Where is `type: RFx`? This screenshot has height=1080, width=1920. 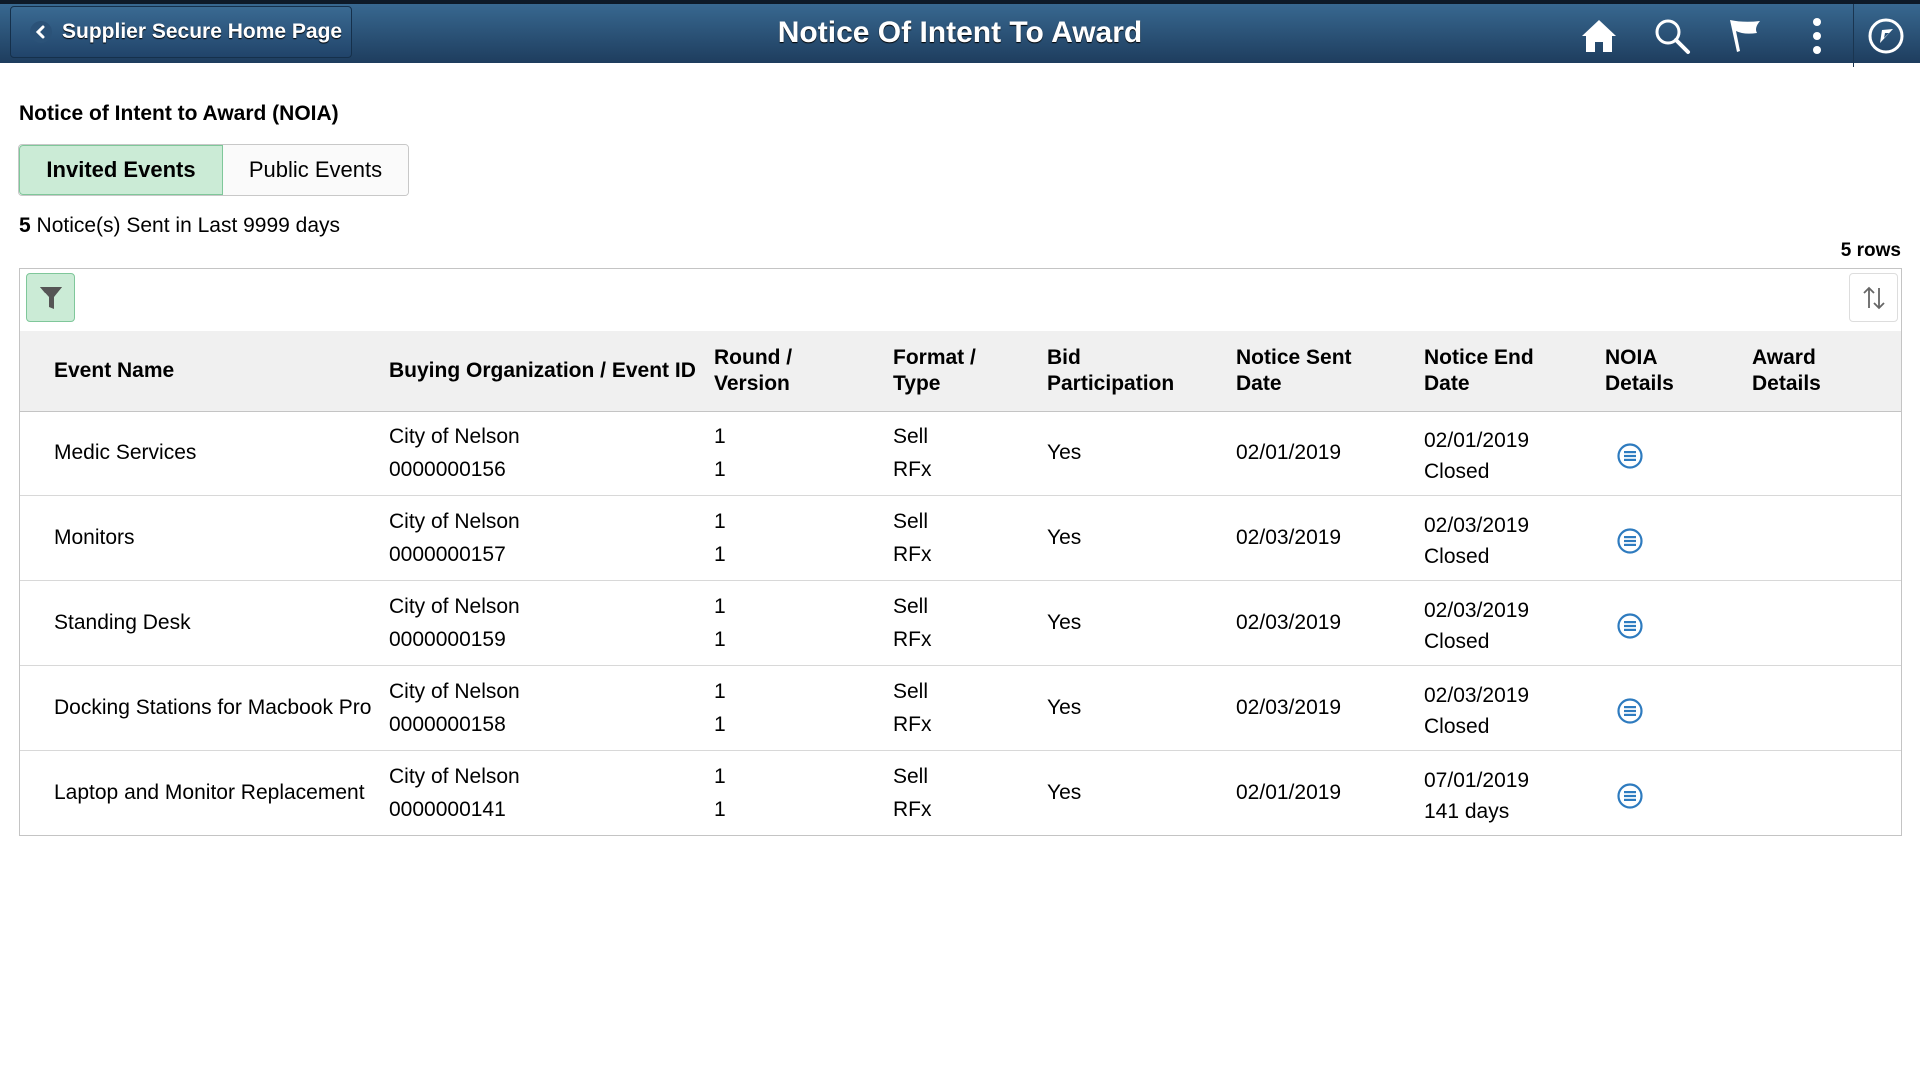
type: RFx is located at coordinates (912, 639).